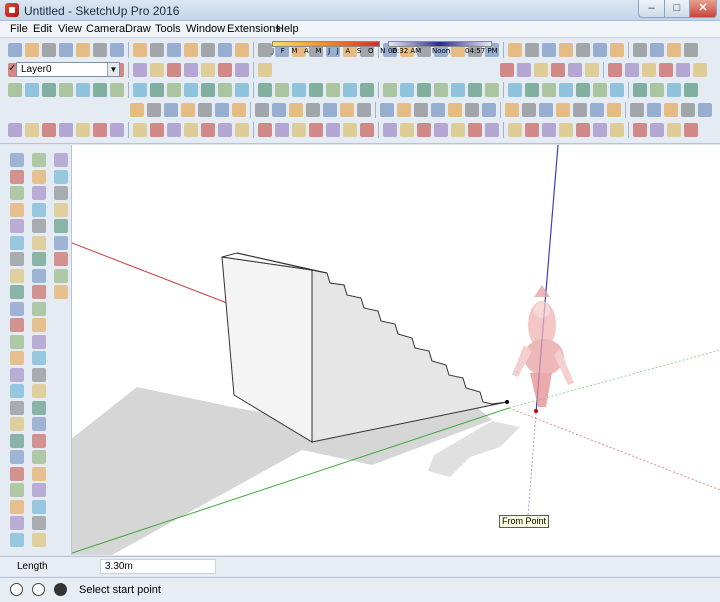 The height and width of the screenshot is (602, 720). Describe the element at coordinates (39, 275) in the screenshot. I see `offset-icon` at that location.